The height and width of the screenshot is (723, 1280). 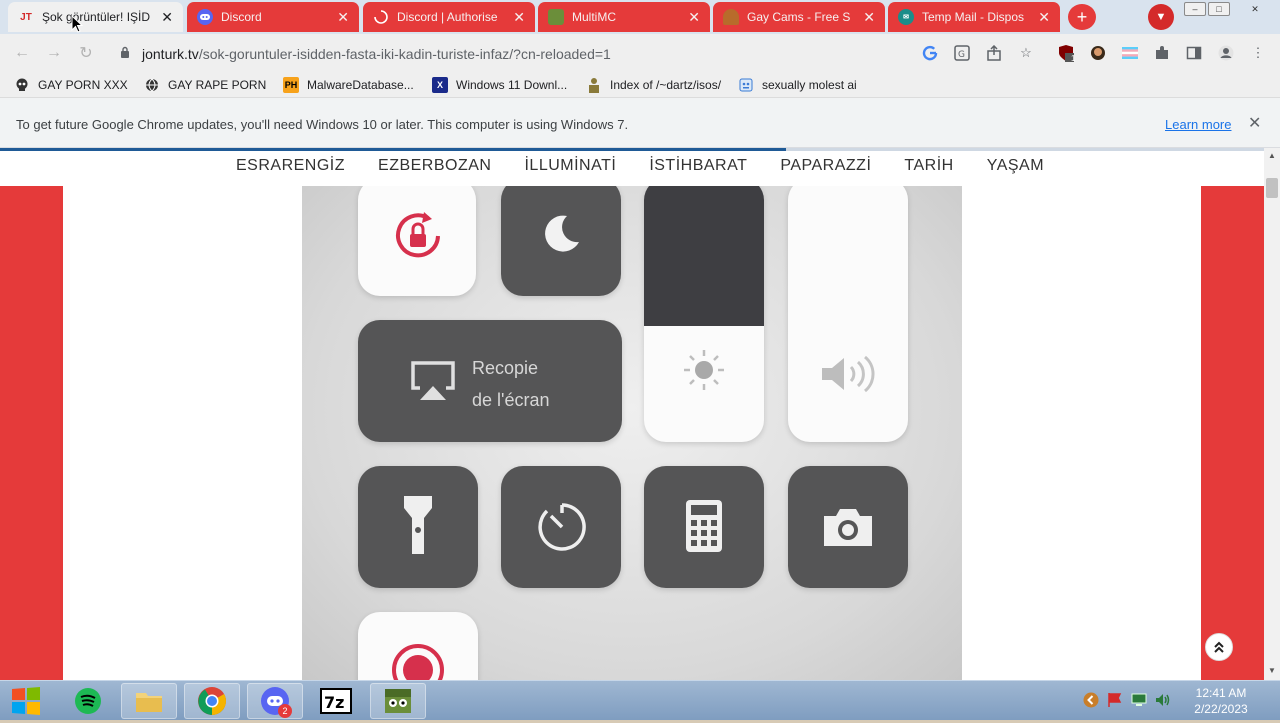 What do you see at coordinates (1226, 53) in the screenshot?
I see `profile-icon` at bounding box center [1226, 53].